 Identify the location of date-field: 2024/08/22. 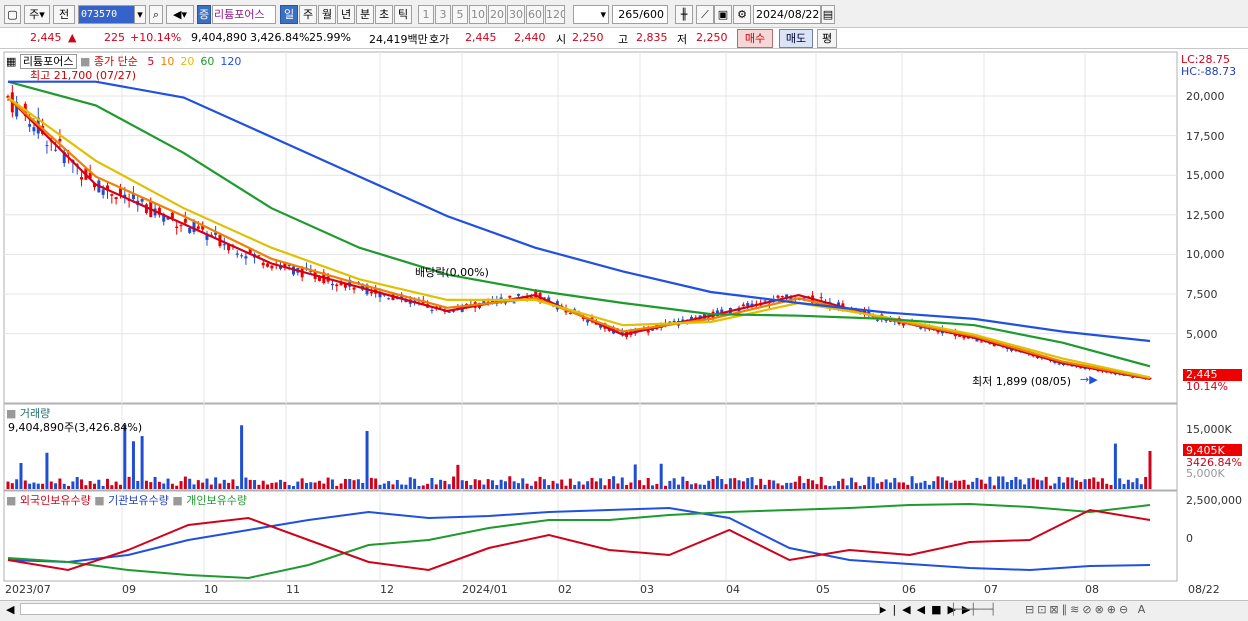
(787, 14).